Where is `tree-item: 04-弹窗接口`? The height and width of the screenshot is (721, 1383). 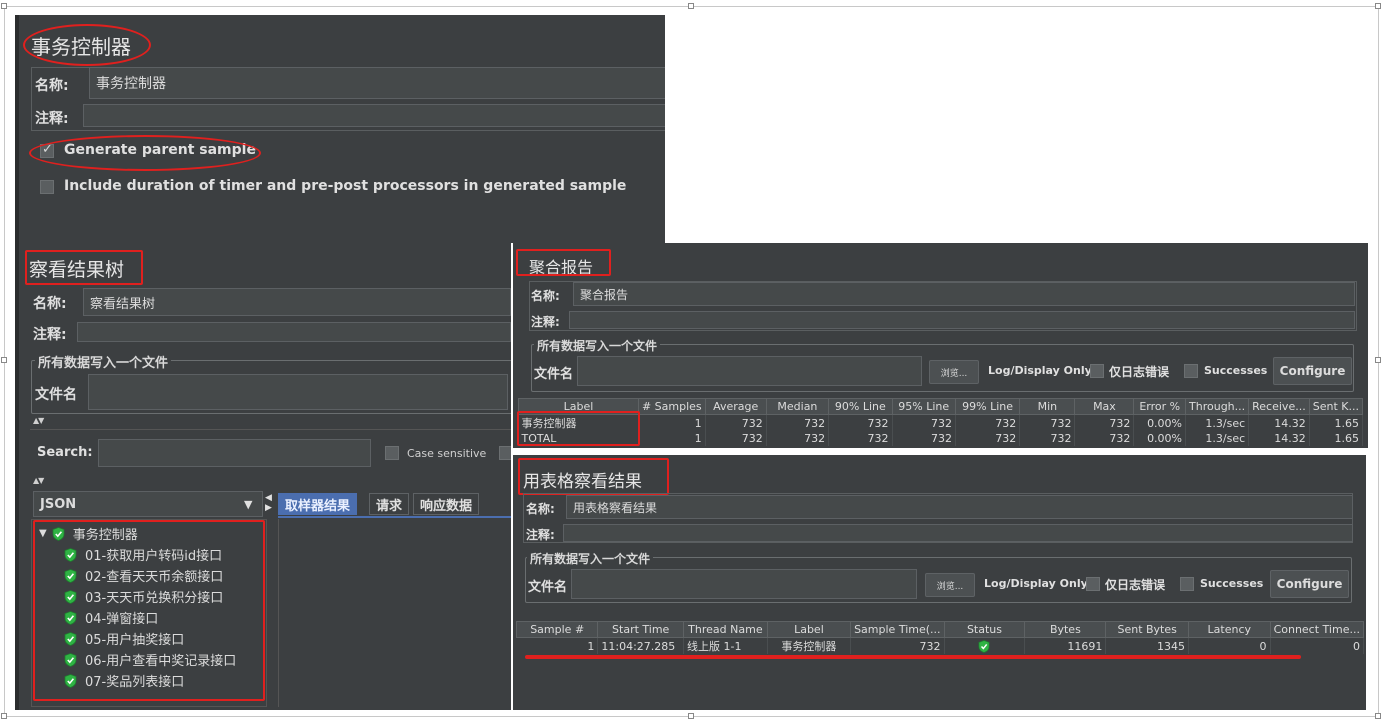
tree-item: 04-弹窗接口 is located at coordinates (111, 617).